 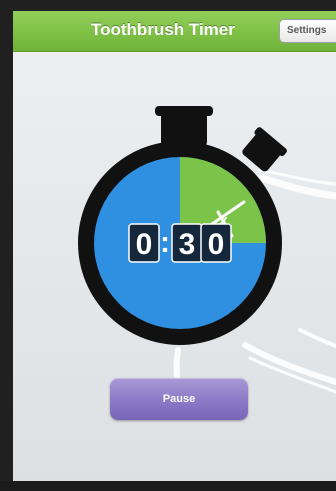 What do you see at coordinates (179, 399) in the screenshot?
I see `pause-button: Pause` at bounding box center [179, 399].